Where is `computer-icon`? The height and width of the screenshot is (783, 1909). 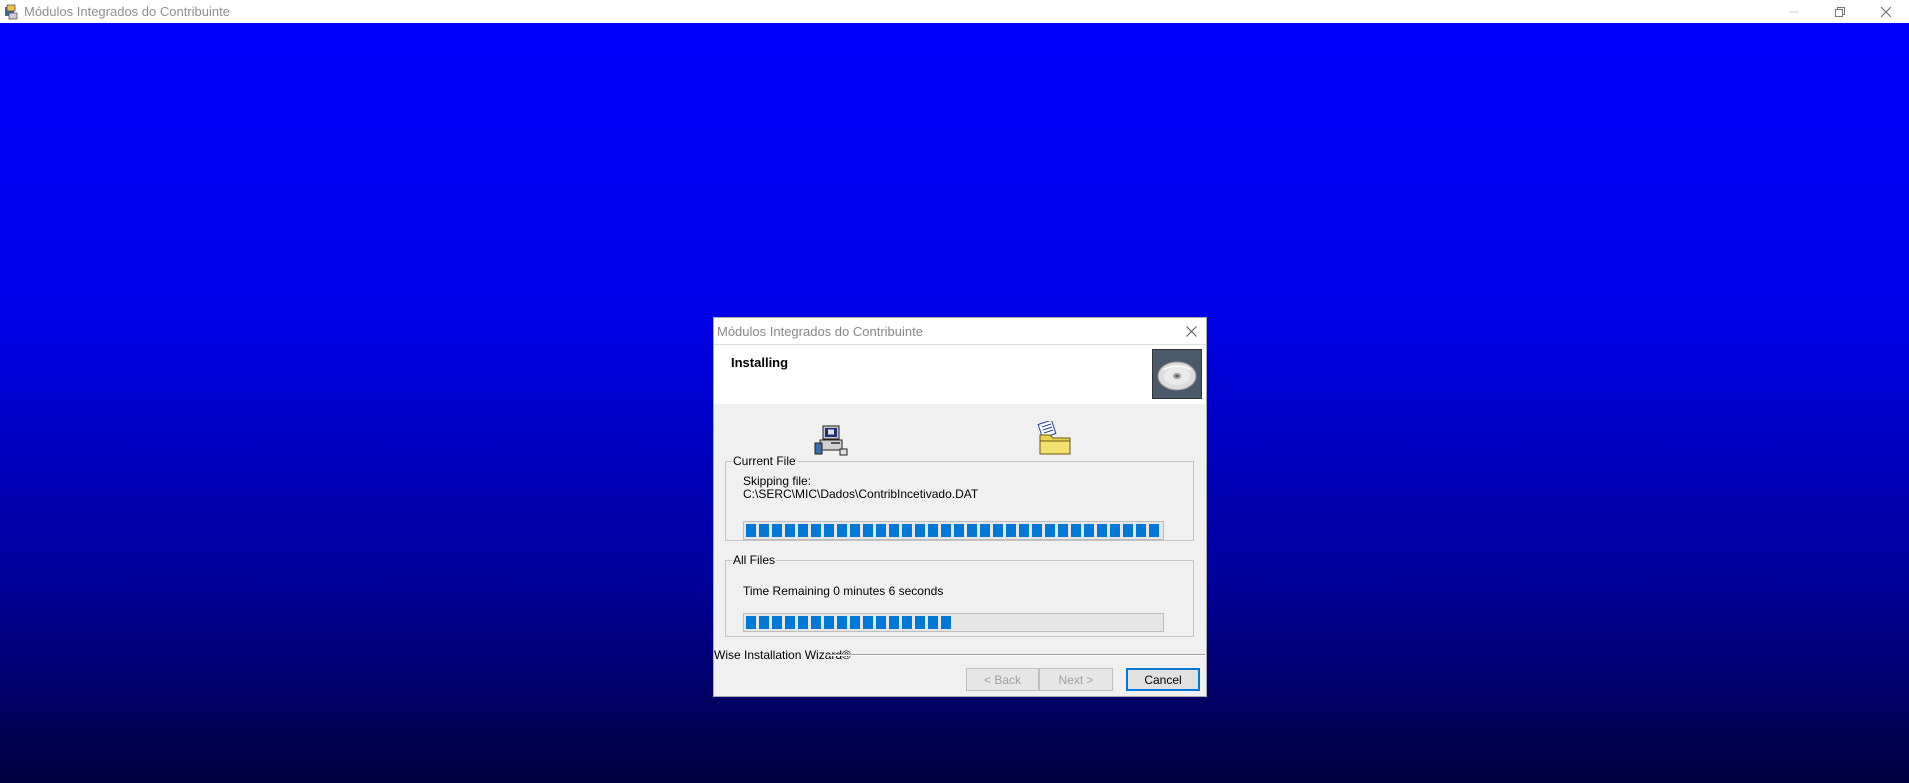
computer-icon is located at coordinates (831, 440).